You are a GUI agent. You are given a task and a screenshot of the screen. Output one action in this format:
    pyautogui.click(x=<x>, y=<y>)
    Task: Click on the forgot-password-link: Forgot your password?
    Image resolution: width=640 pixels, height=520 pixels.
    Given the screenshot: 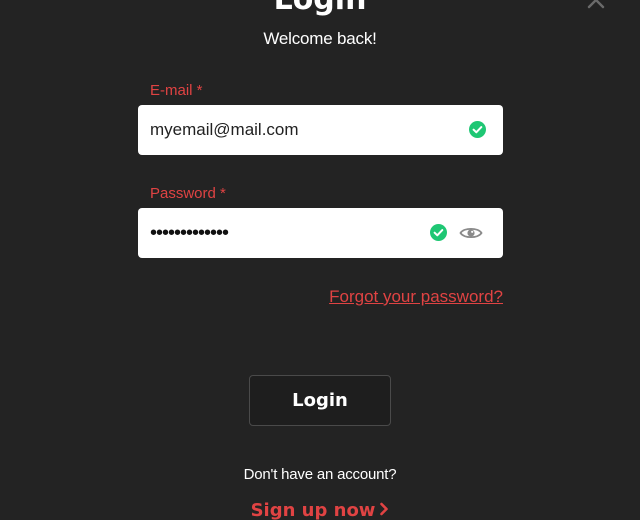 What is the action you would take?
    pyautogui.click(x=416, y=297)
    